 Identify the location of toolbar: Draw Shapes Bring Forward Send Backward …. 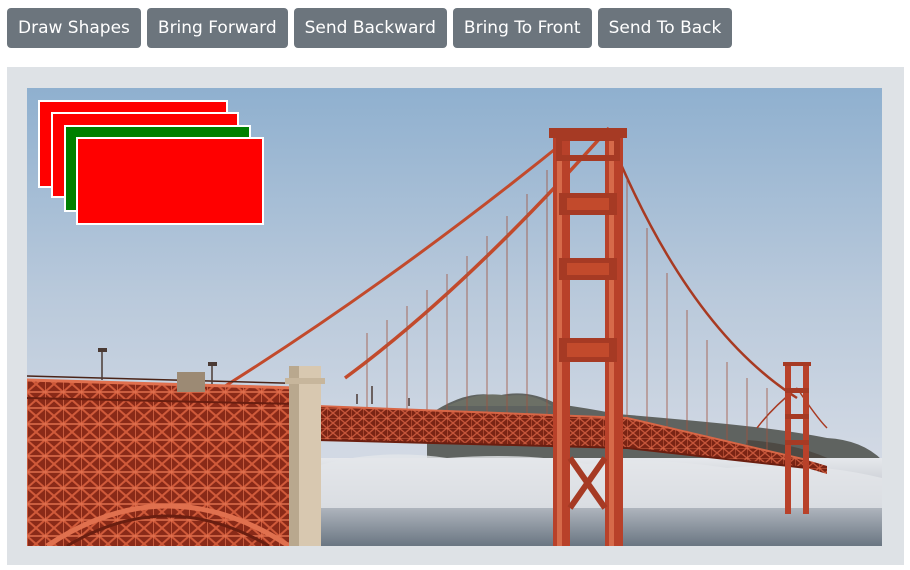
(370, 28).